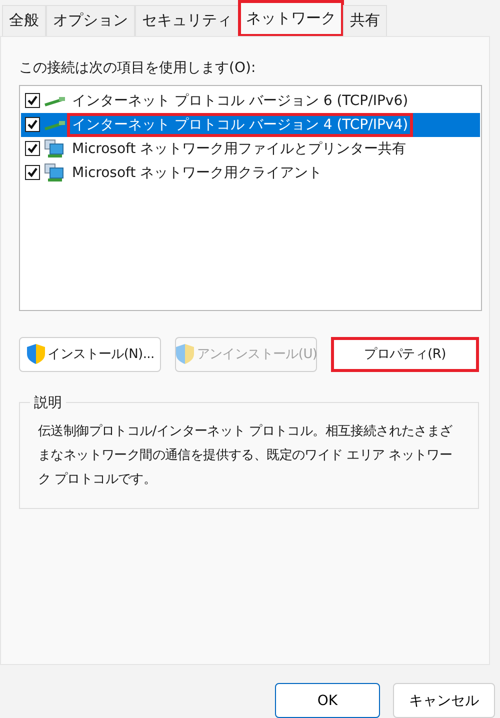 Image resolution: width=500 pixels, height=718 pixels. Describe the element at coordinates (405, 354) in the screenshot. I see `action-button: プロパティ(R)` at that location.